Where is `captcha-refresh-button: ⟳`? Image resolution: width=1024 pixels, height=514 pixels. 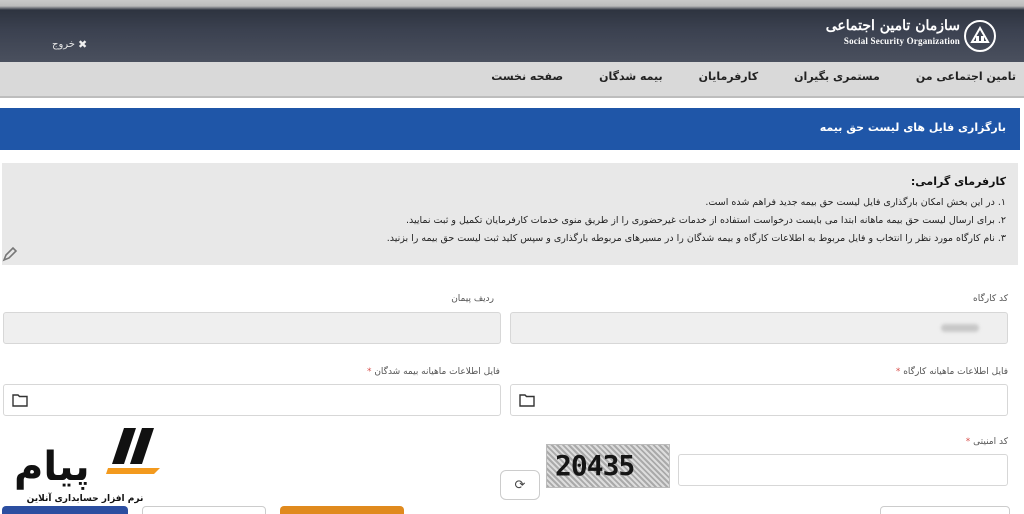 captcha-refresh-button: ⟳ is located at coordinates (520, 485).